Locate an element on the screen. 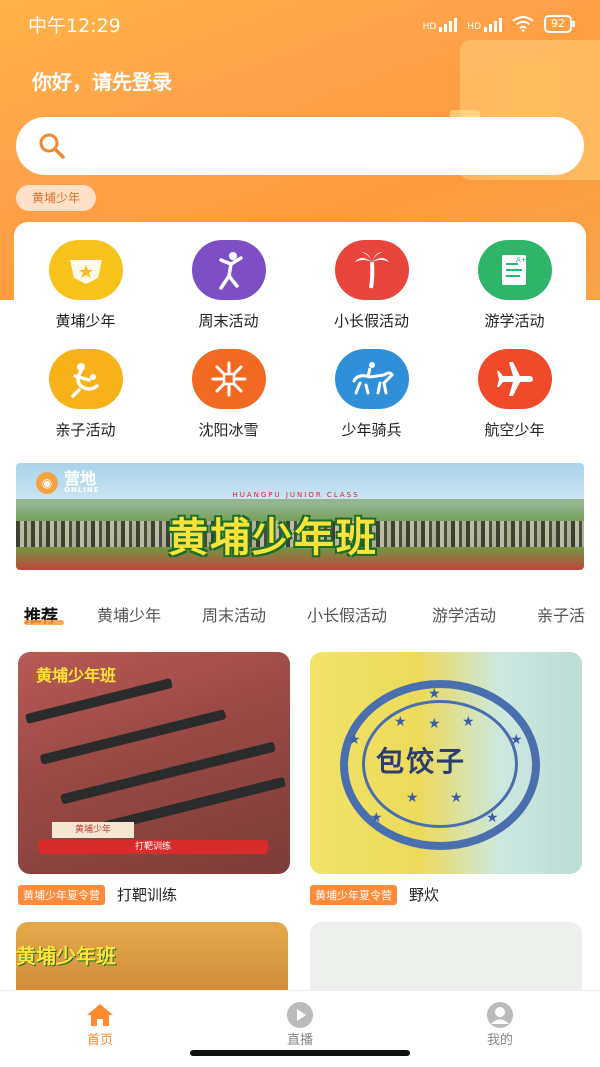 The image size is (600, 1067). search-bar is located at coordinates (300, 146).